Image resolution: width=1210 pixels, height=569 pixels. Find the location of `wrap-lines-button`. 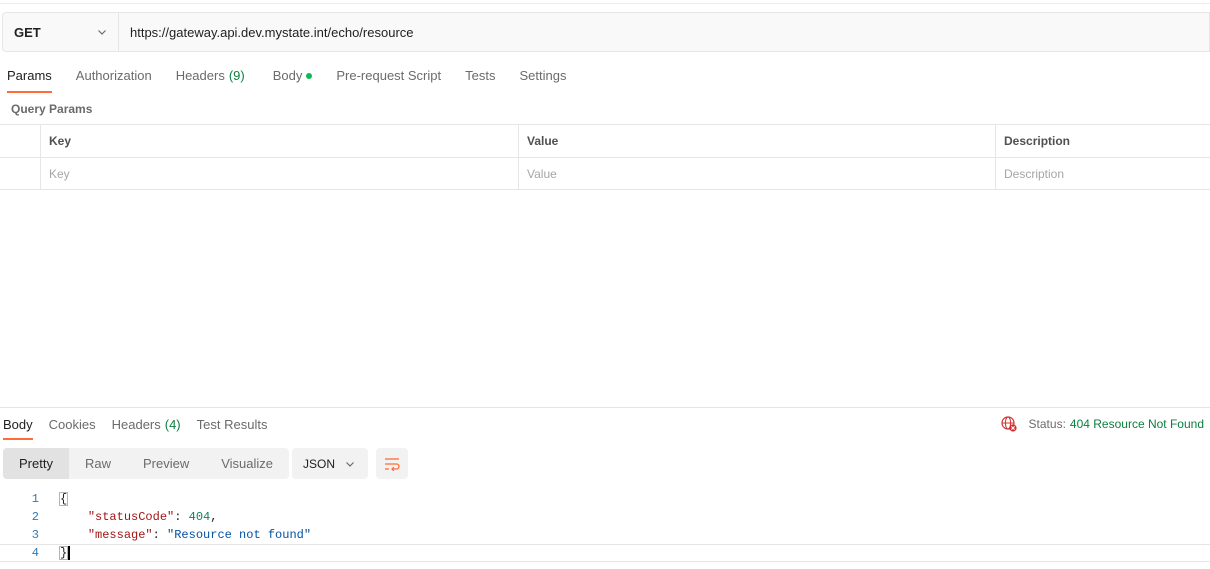

wrap-lines-button is located at coordinates (392, 463).